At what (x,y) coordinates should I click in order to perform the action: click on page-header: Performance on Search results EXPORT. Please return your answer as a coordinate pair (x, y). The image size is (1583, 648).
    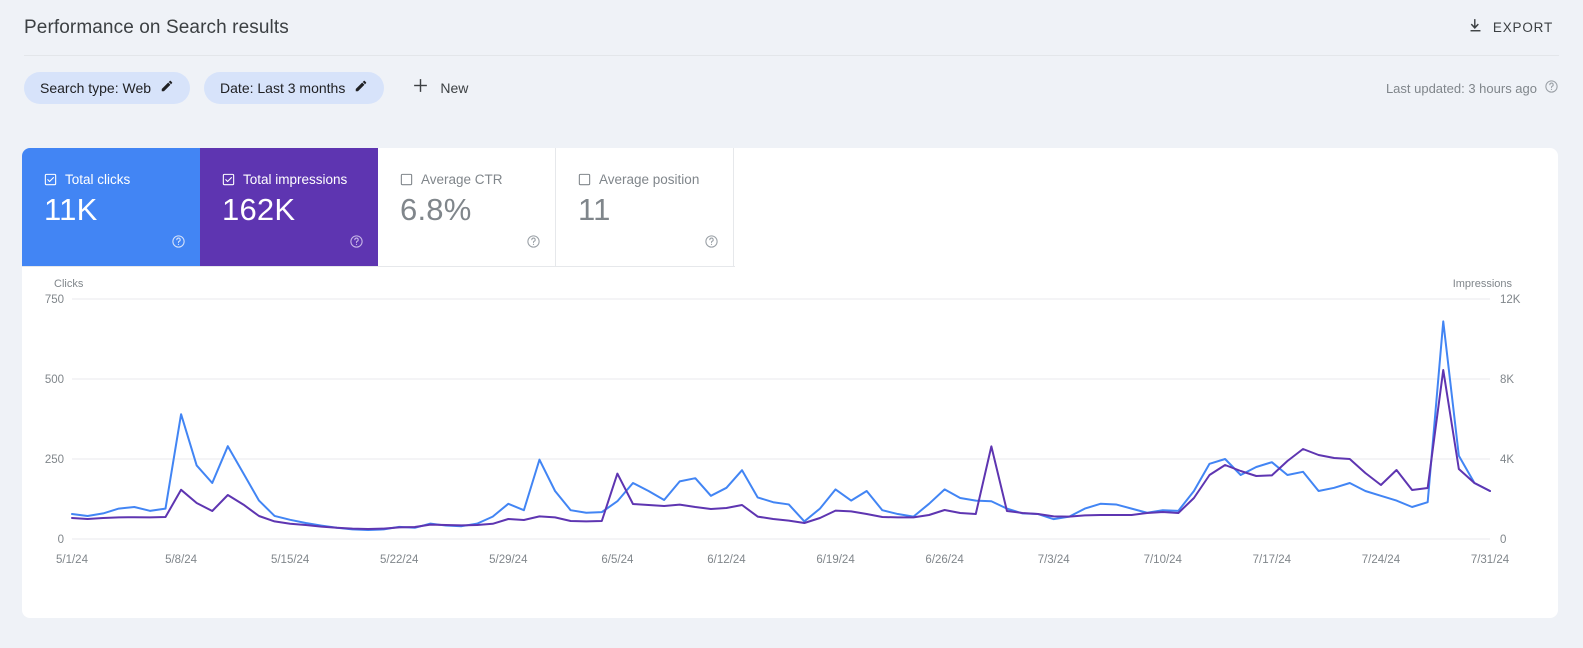
    Looking at the image, I should click on (791, 27).